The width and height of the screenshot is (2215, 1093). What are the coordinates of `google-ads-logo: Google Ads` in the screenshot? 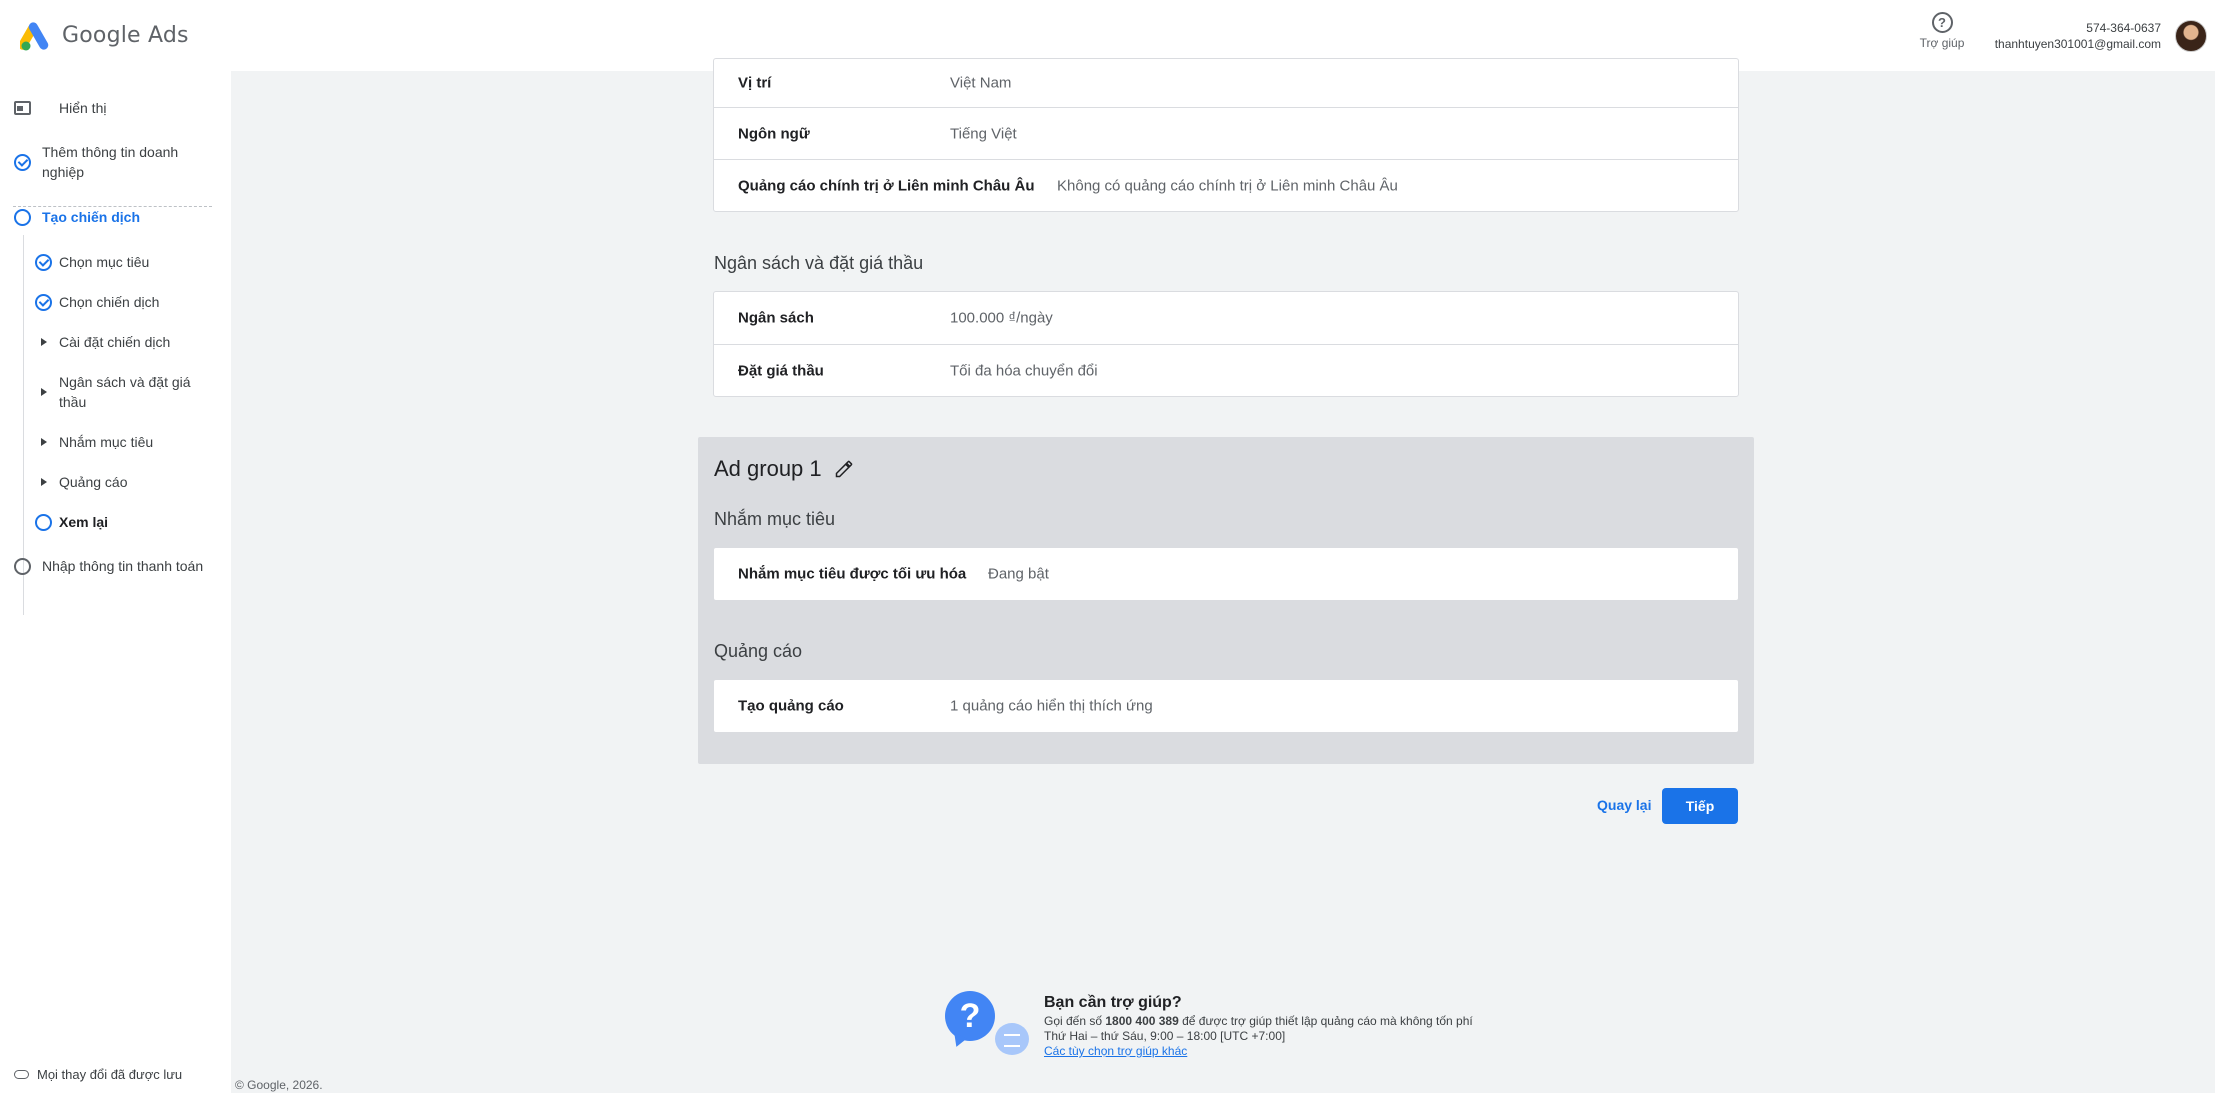 It's located at (104, 35).